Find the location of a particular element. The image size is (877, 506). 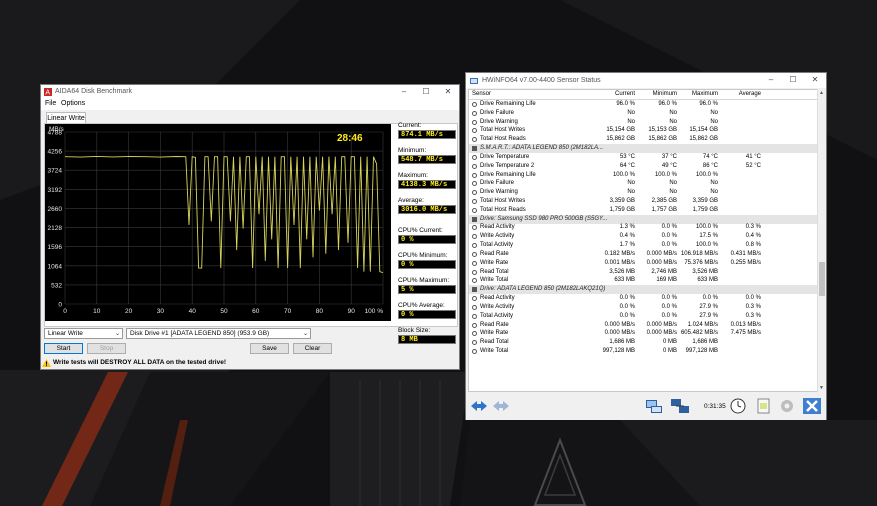

elapsed-time: 0:31:35 is located at coordinates (715, 406).